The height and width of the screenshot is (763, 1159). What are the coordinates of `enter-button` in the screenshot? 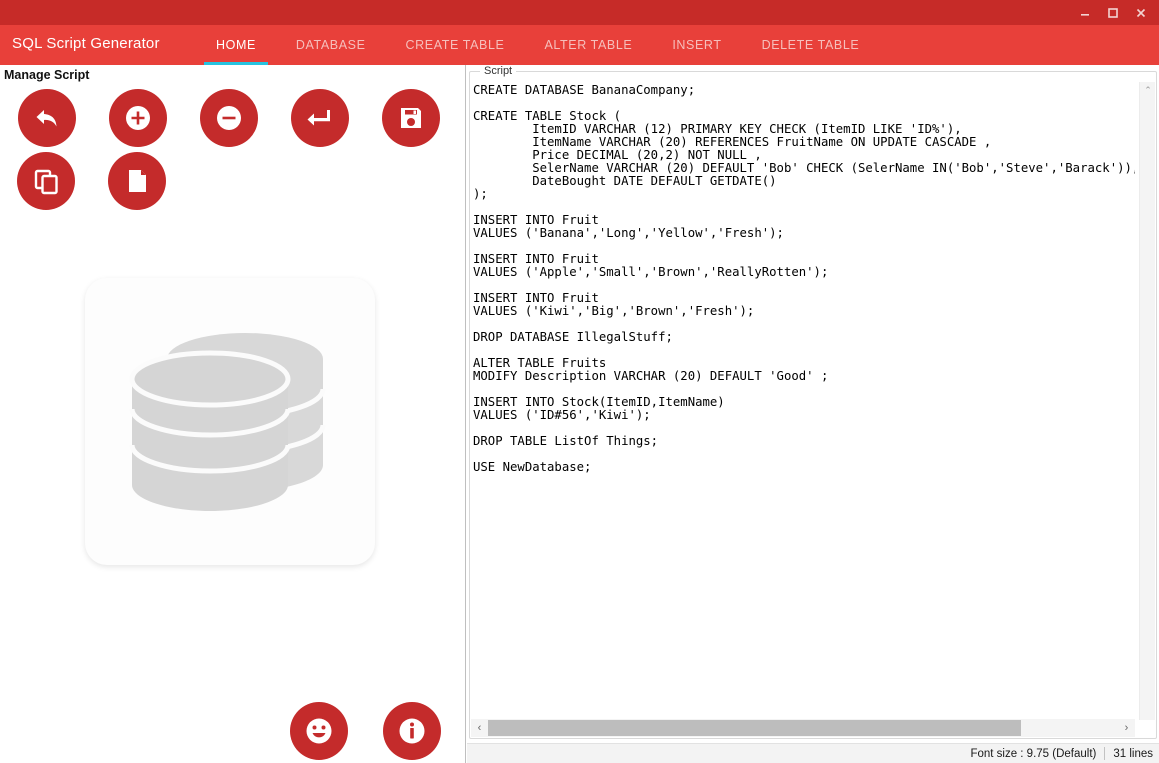 It's located at (320, 118).